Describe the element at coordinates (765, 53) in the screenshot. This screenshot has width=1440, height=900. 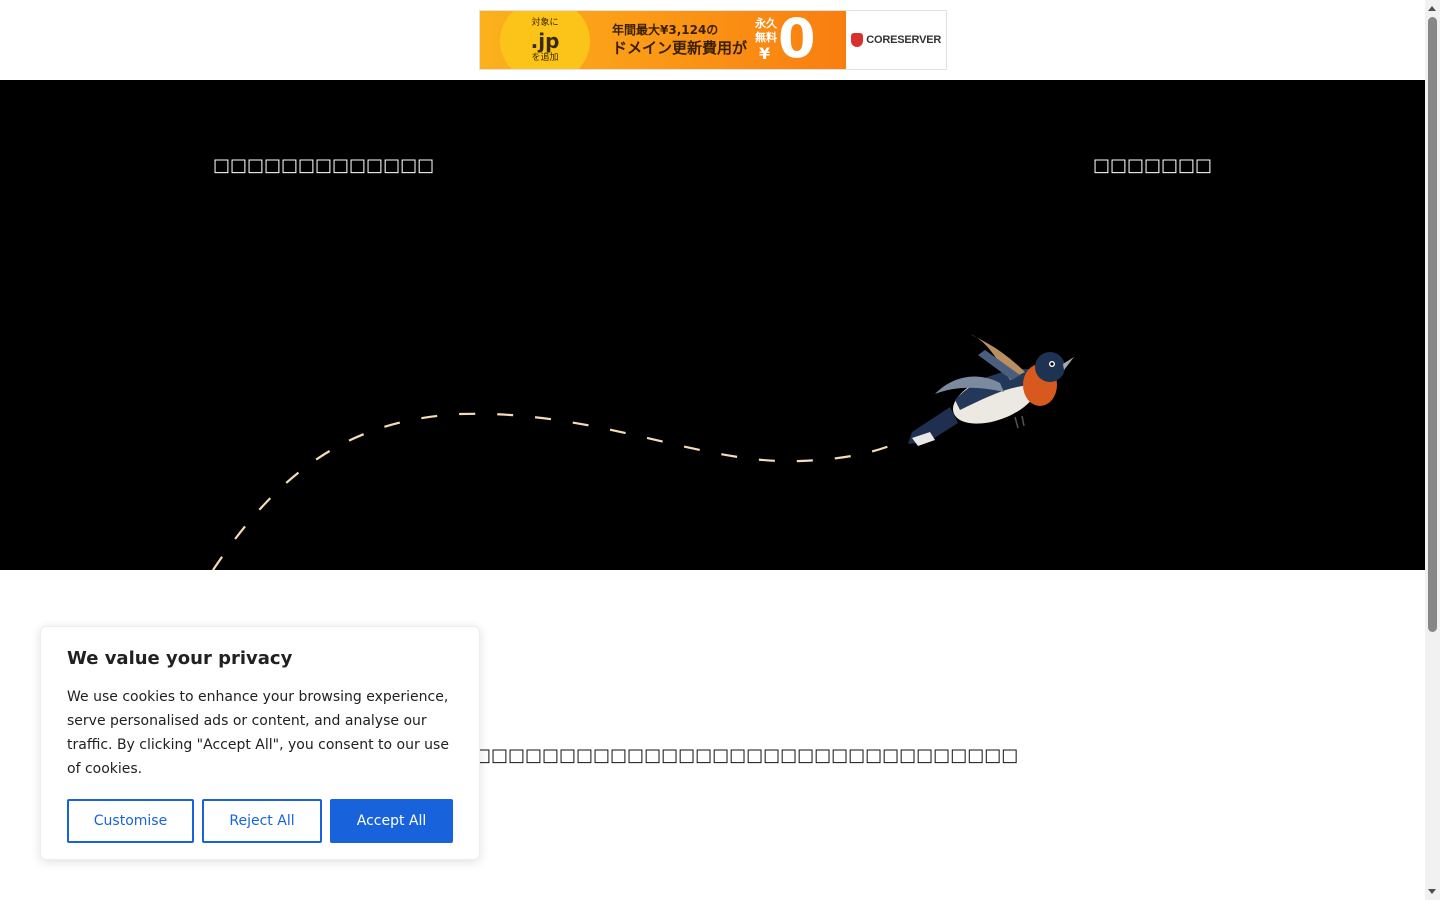
I see `ad-yen: ¥` at that location.